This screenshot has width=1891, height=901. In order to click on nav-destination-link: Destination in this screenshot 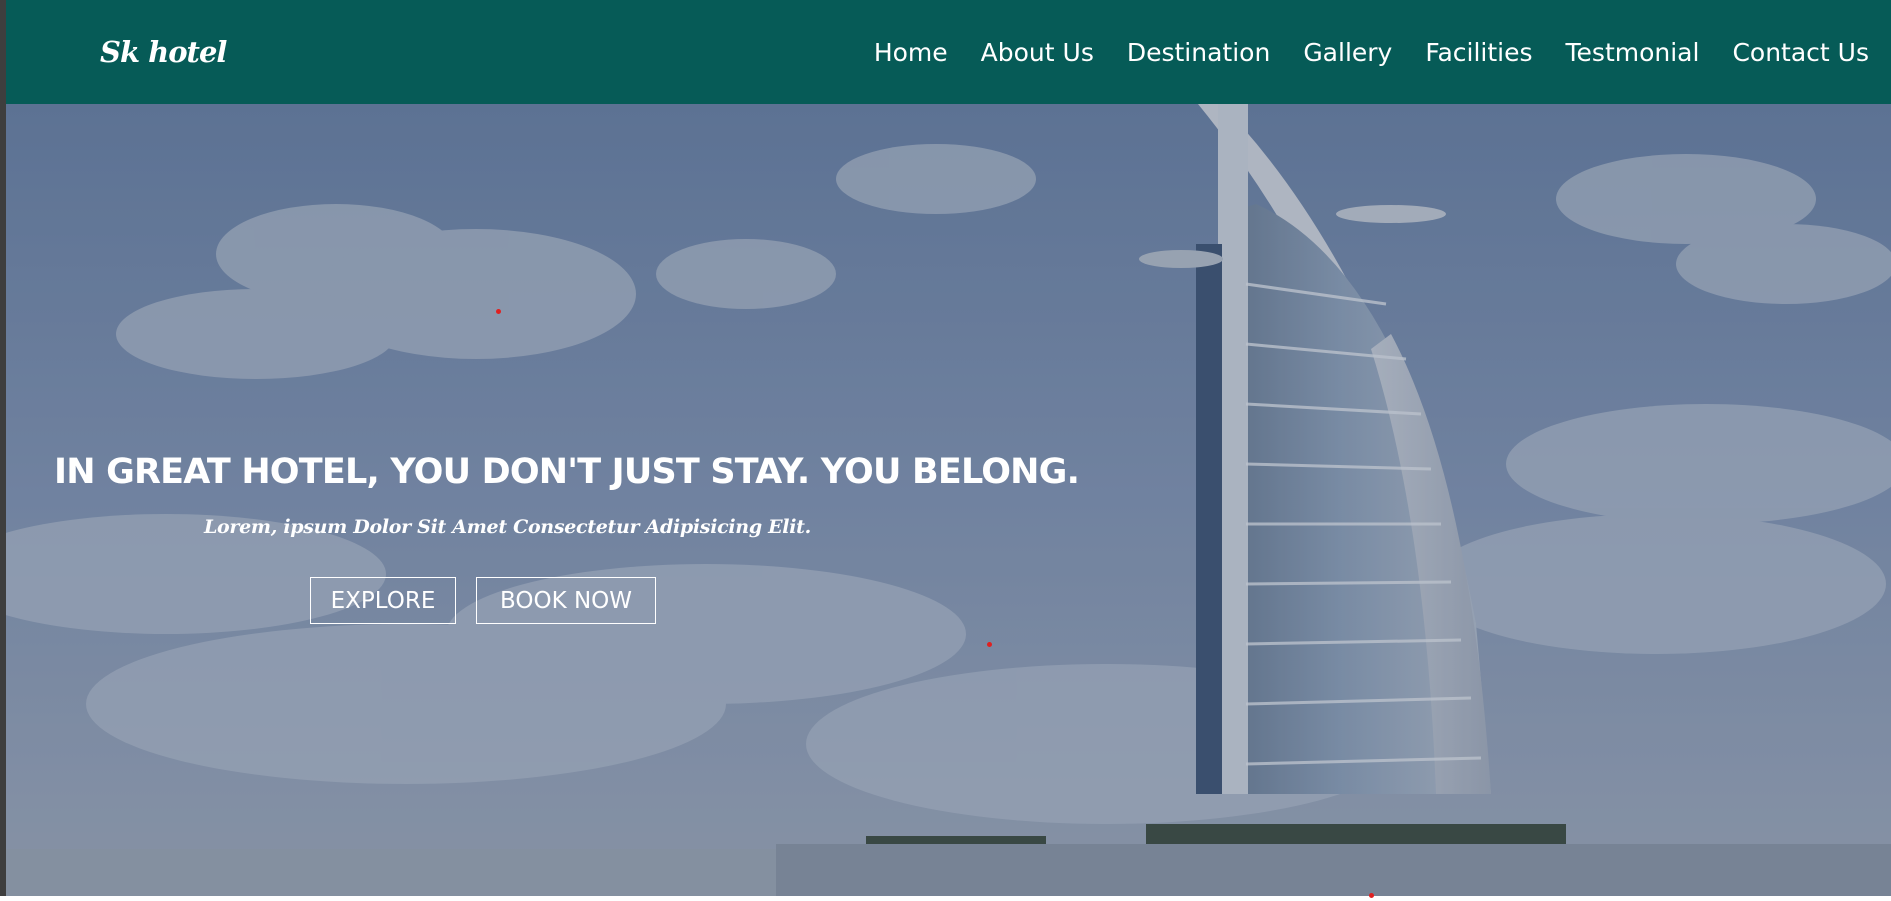, I will do `click(1198, 52)`.